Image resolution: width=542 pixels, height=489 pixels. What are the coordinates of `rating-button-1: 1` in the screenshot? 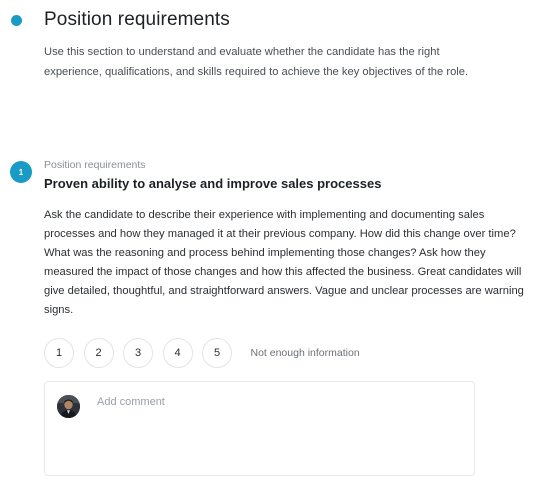 It's located at (59, 353).